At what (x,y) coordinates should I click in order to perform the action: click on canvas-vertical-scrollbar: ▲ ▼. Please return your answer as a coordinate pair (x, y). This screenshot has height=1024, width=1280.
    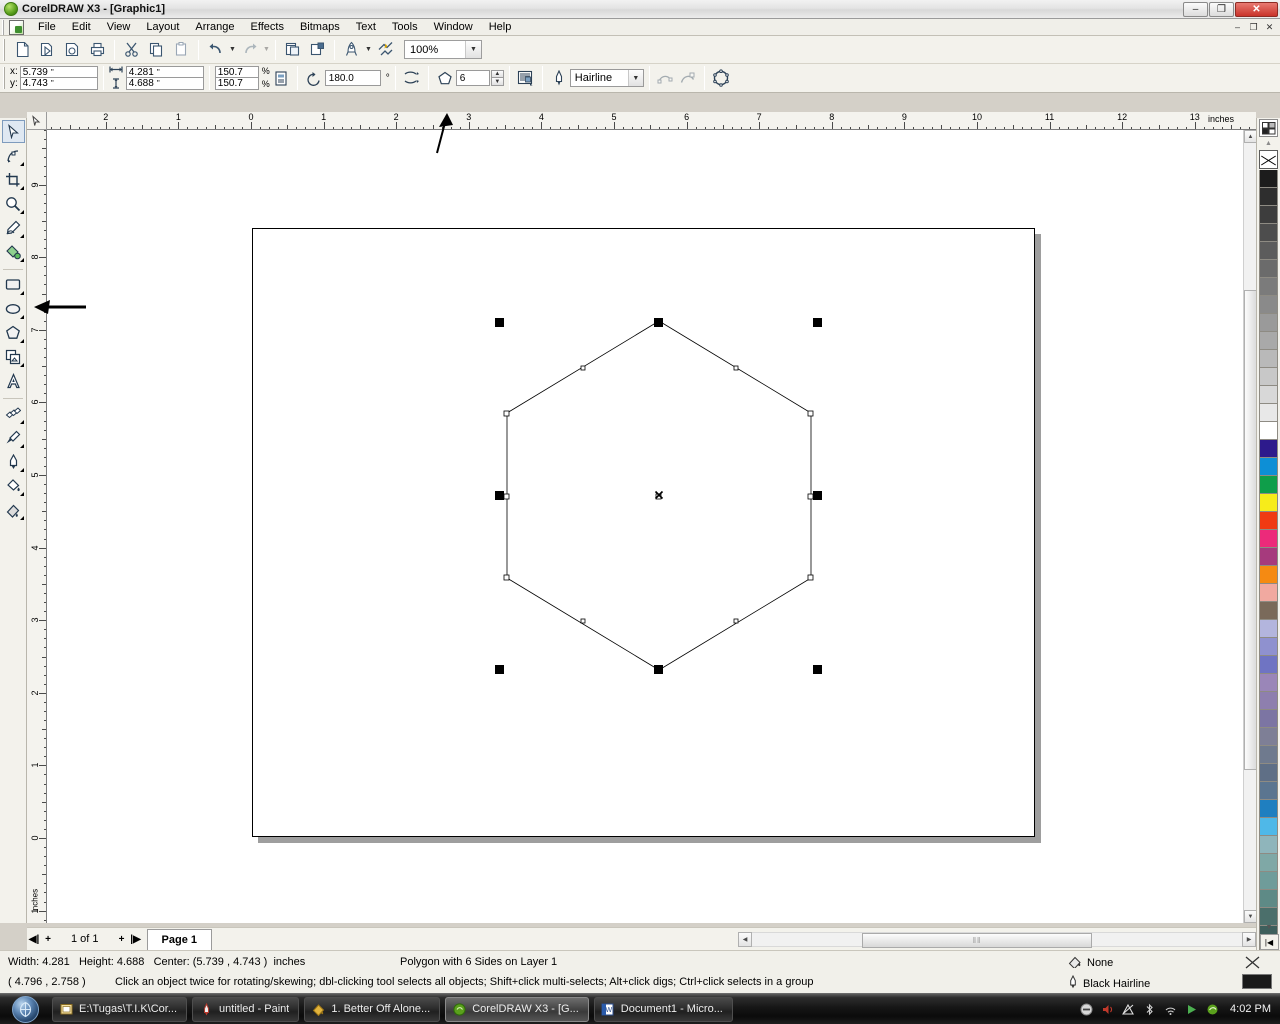
    Looking at the image, I should click on (1250, 526).